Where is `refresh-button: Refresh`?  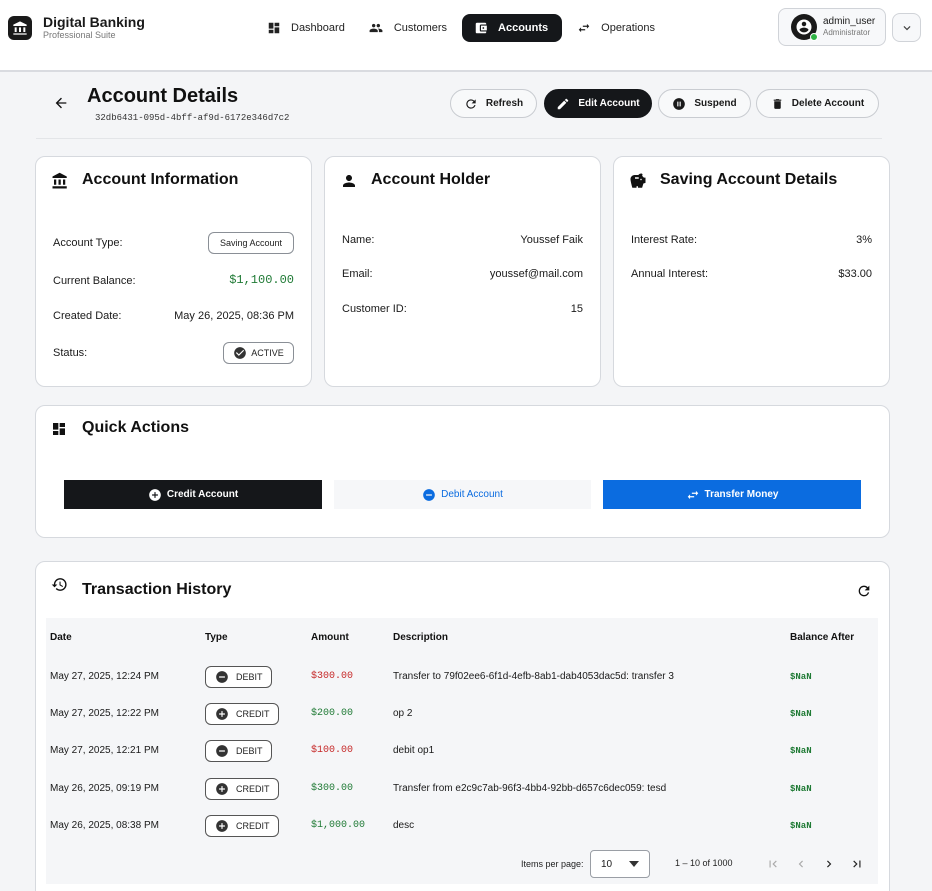
refresh-button: Refresh is located at coordinates (493, 103).